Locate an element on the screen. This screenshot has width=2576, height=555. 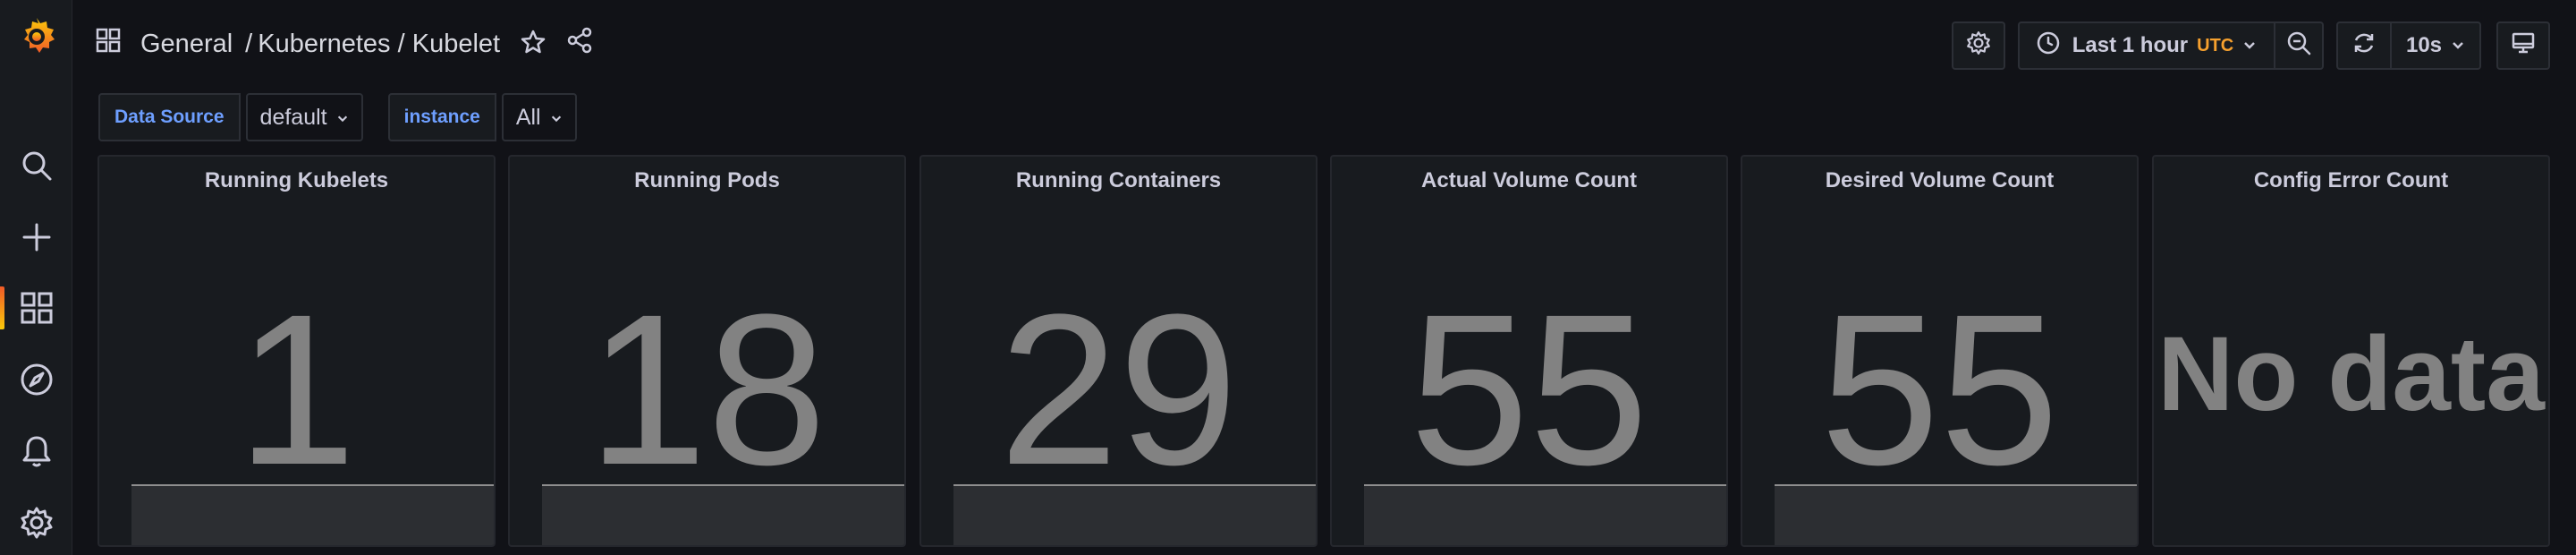
variable-label-datasource: Data Source is located at coordinates (169, 117).